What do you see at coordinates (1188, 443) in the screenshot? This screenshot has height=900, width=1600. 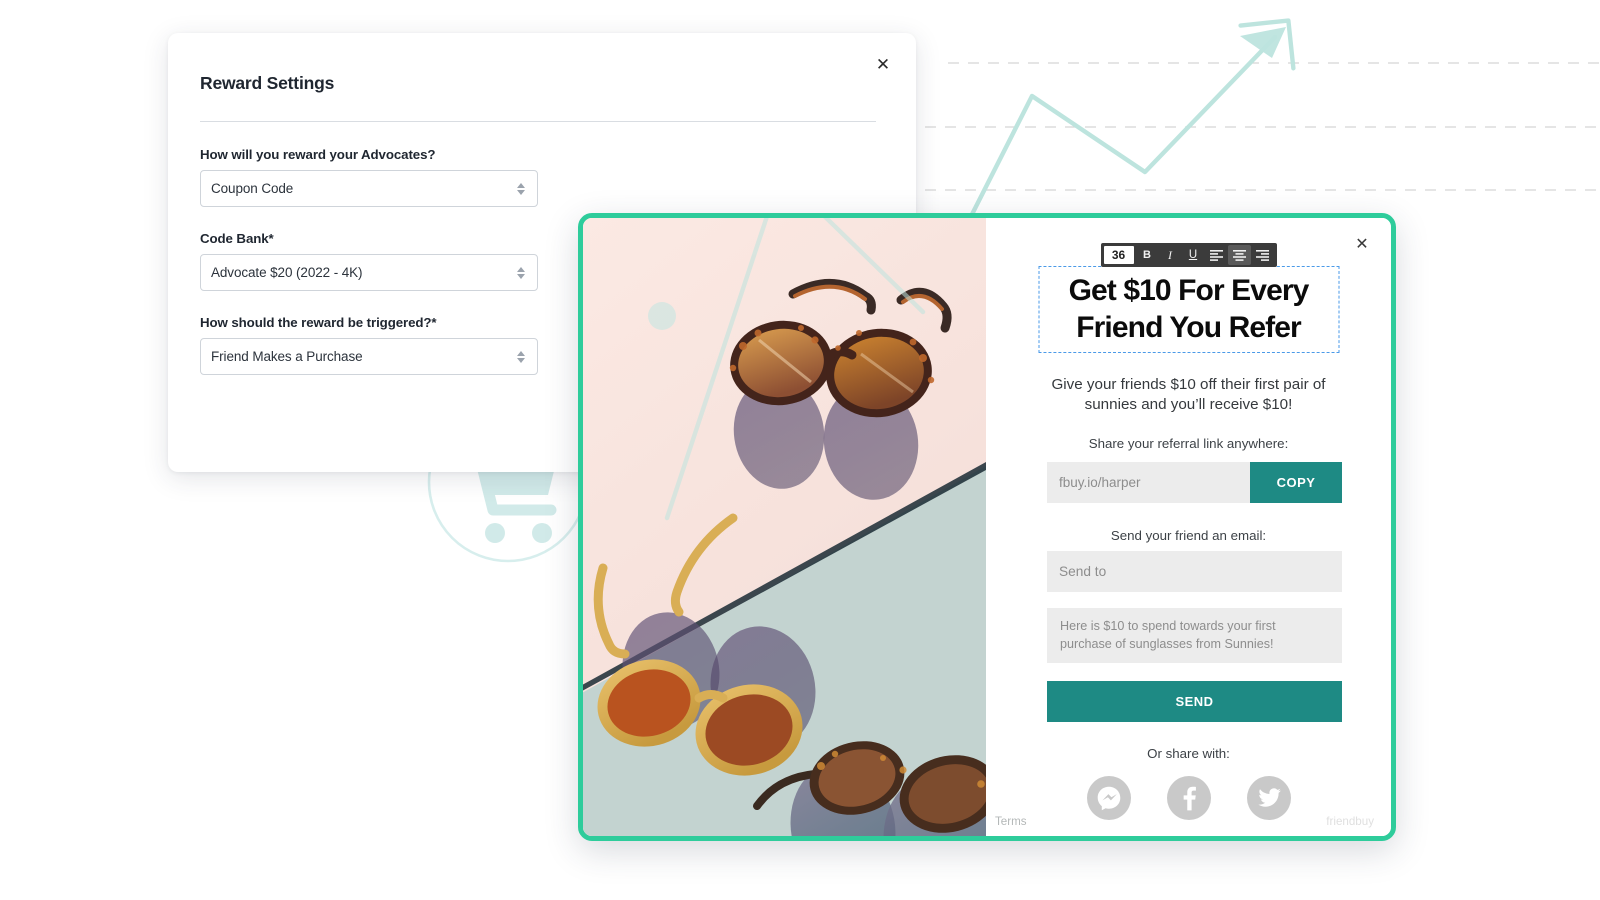 I see `share-link-label: Share your referral link anywhere:` at bounding box center [1188, 443].